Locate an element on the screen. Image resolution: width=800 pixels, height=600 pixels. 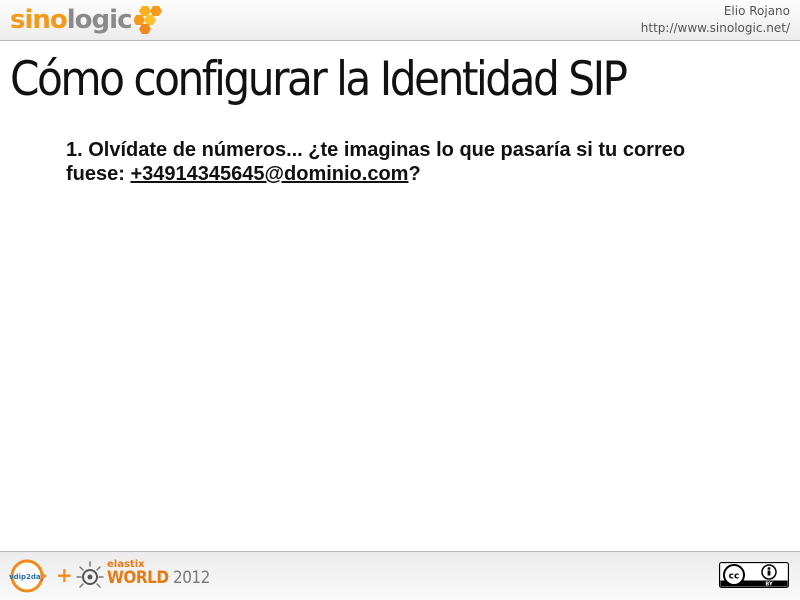
slide-title: Cómo configurar la Identidad SIP is located at coordinates (319, 79).